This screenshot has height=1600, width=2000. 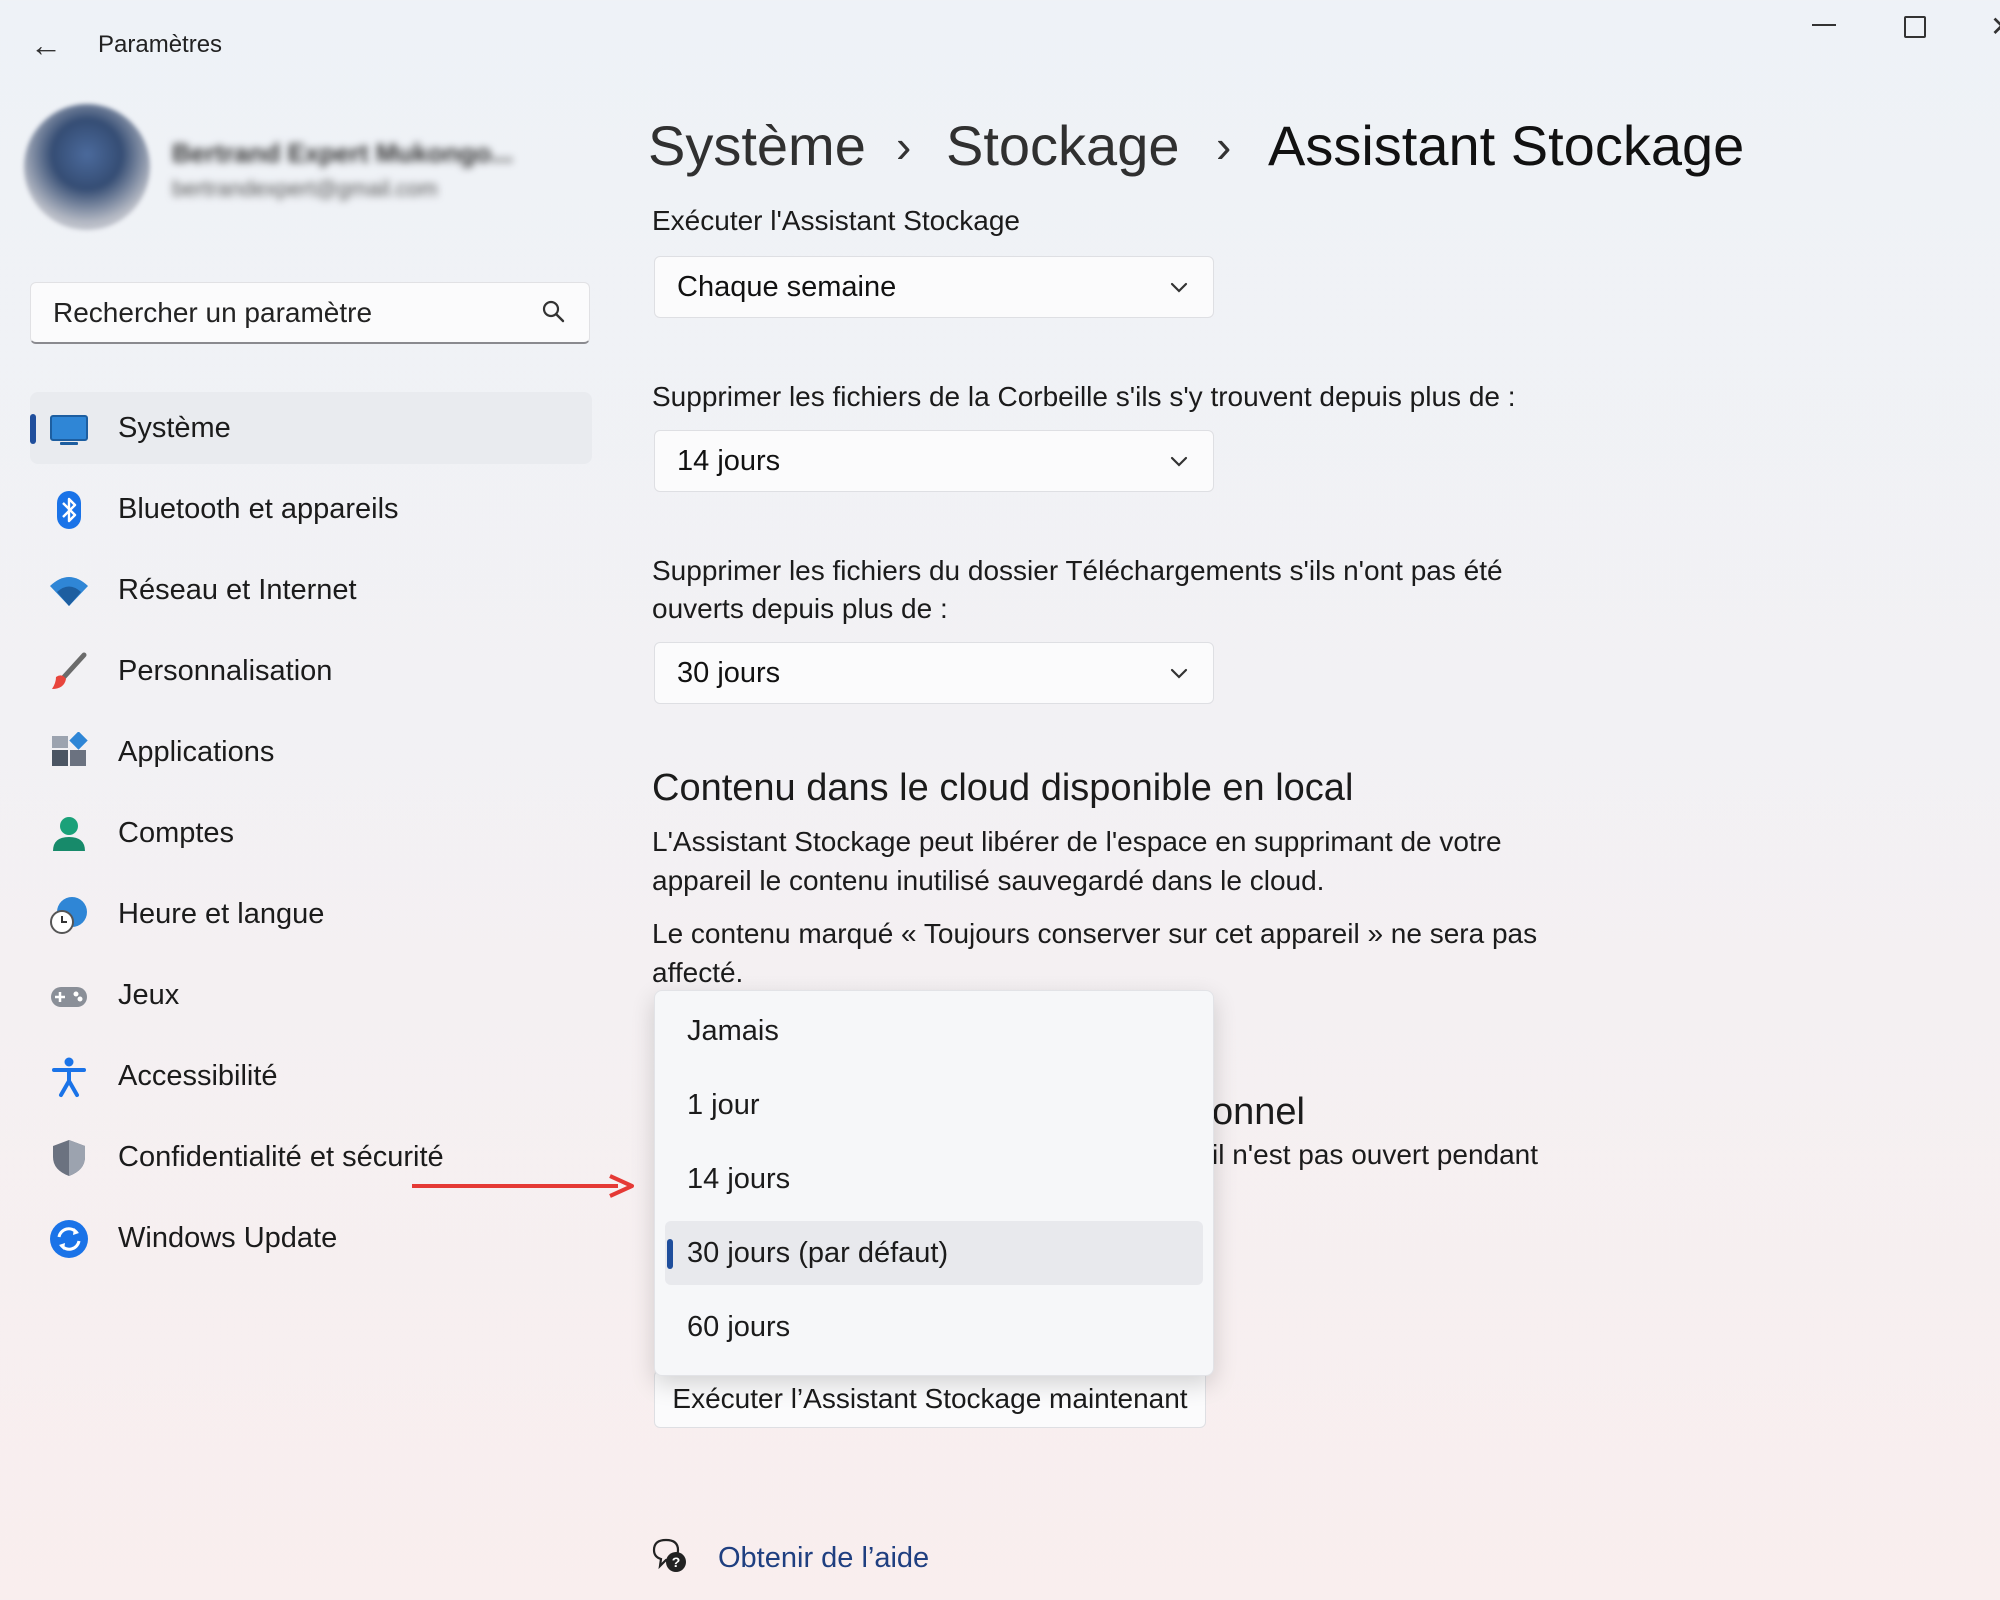 What do you see at coordinates (174, 428) in the screenshot?
I see `sidebar-item-label: Système` at bounding box center [174, 428].